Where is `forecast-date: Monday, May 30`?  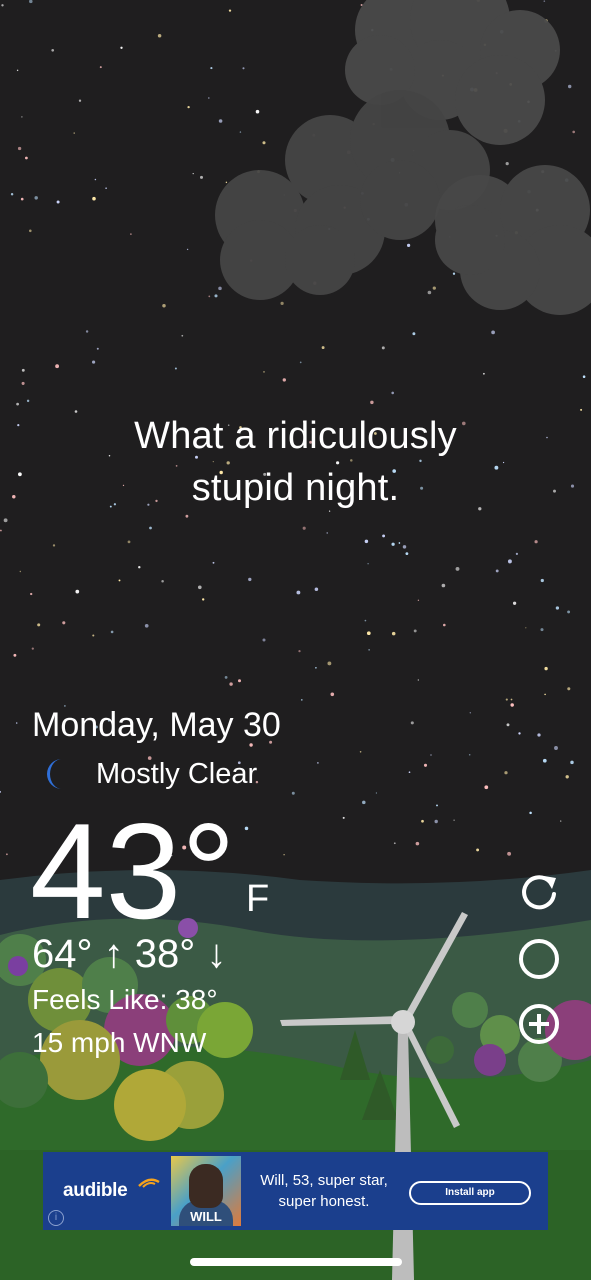
forecast-date: Monday, May 30 is located at coordinates (156, 725).